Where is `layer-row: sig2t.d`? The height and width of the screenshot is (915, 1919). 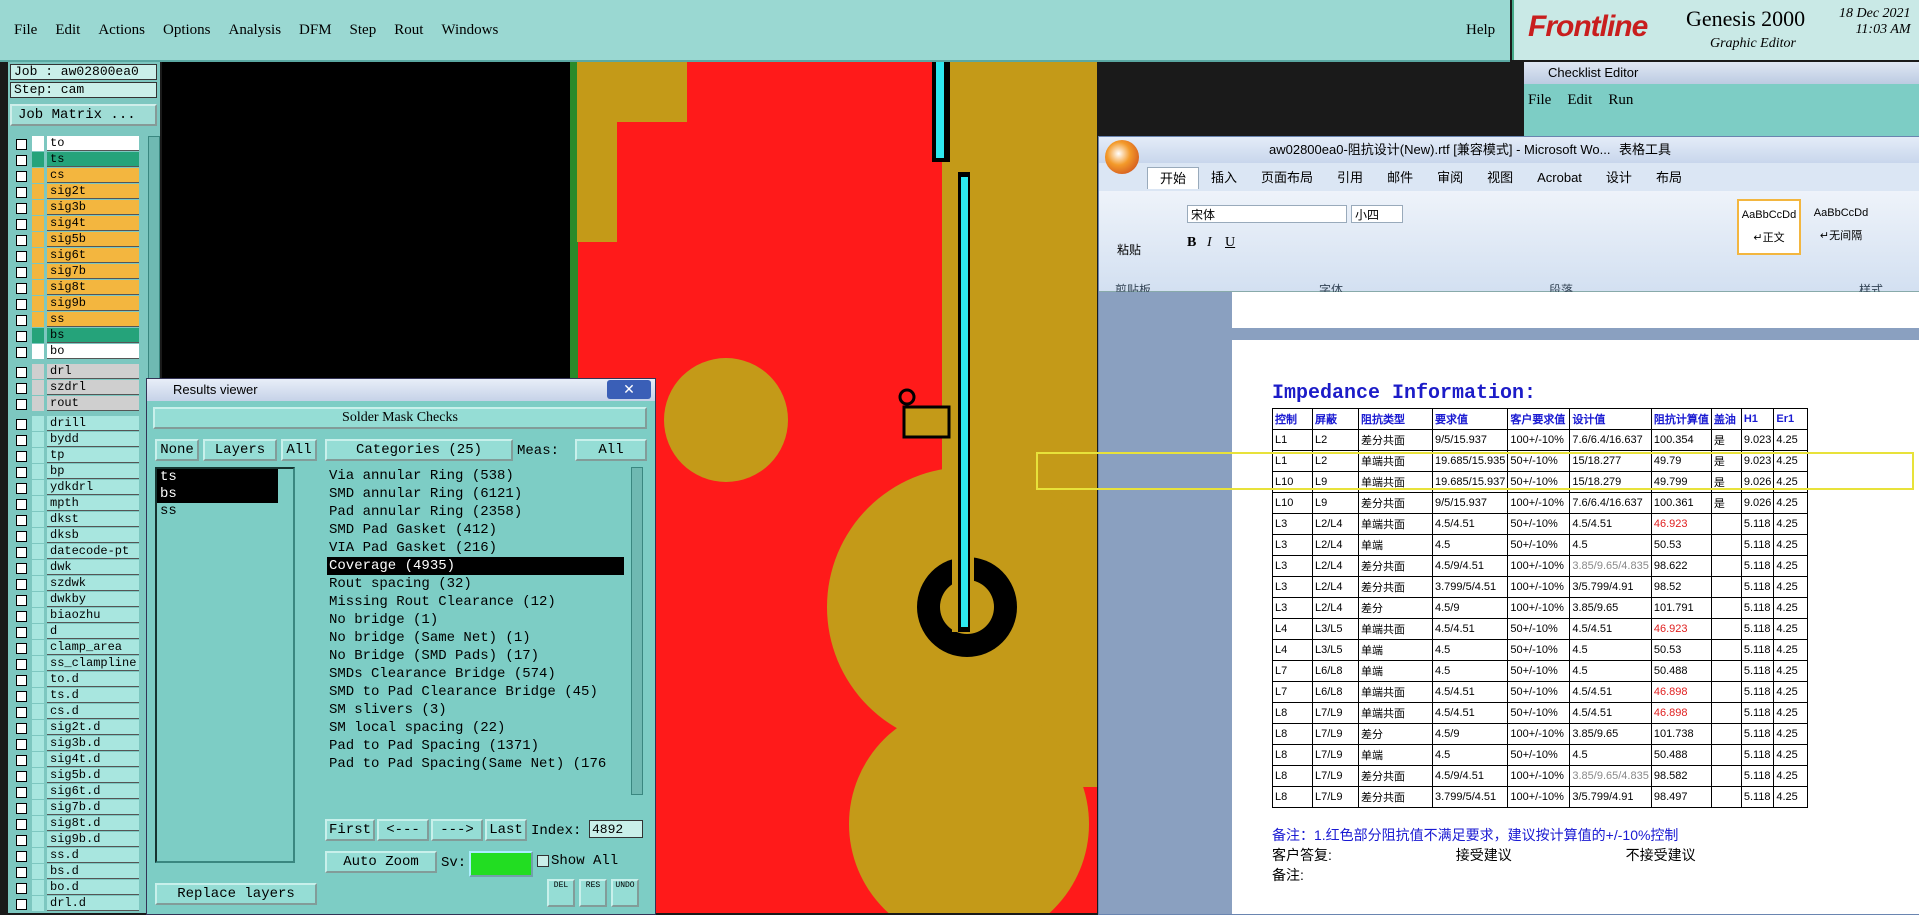 layer-row: sig2t.d is located at coordinates (76, 728).